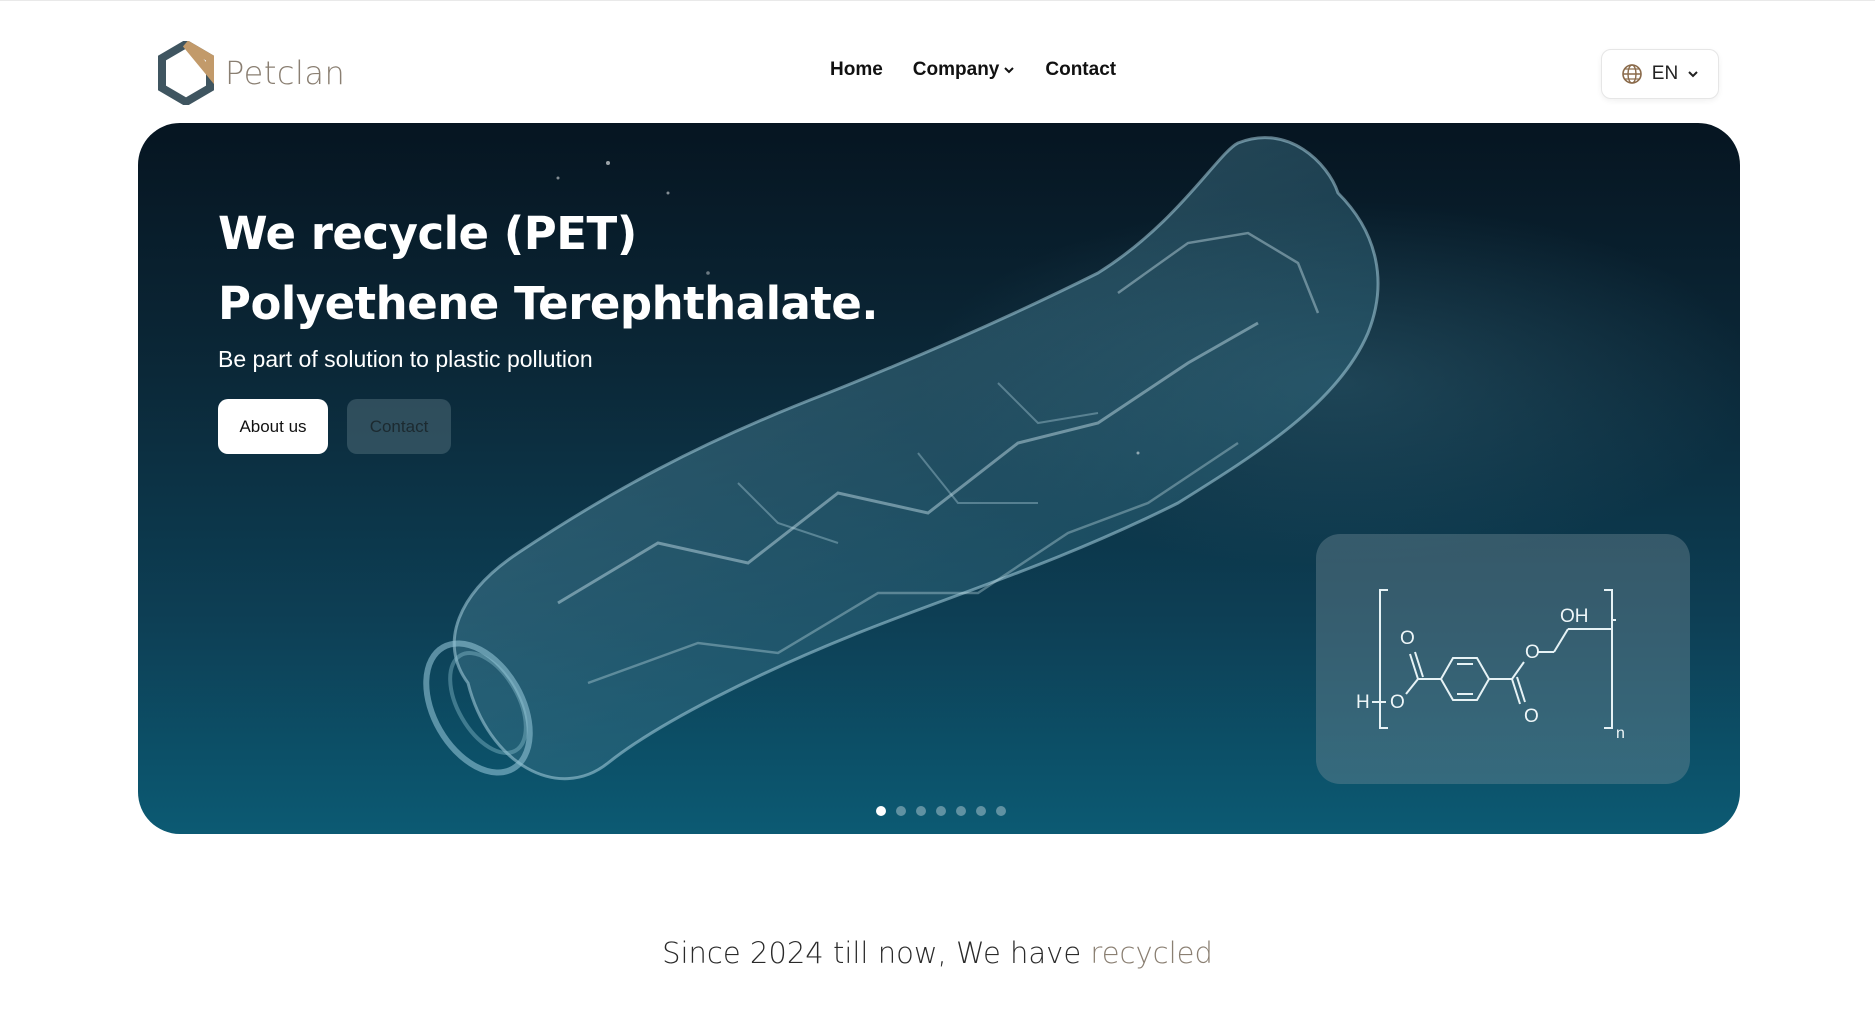  I want to click on nav-home-label: Home, so click(856, 69).